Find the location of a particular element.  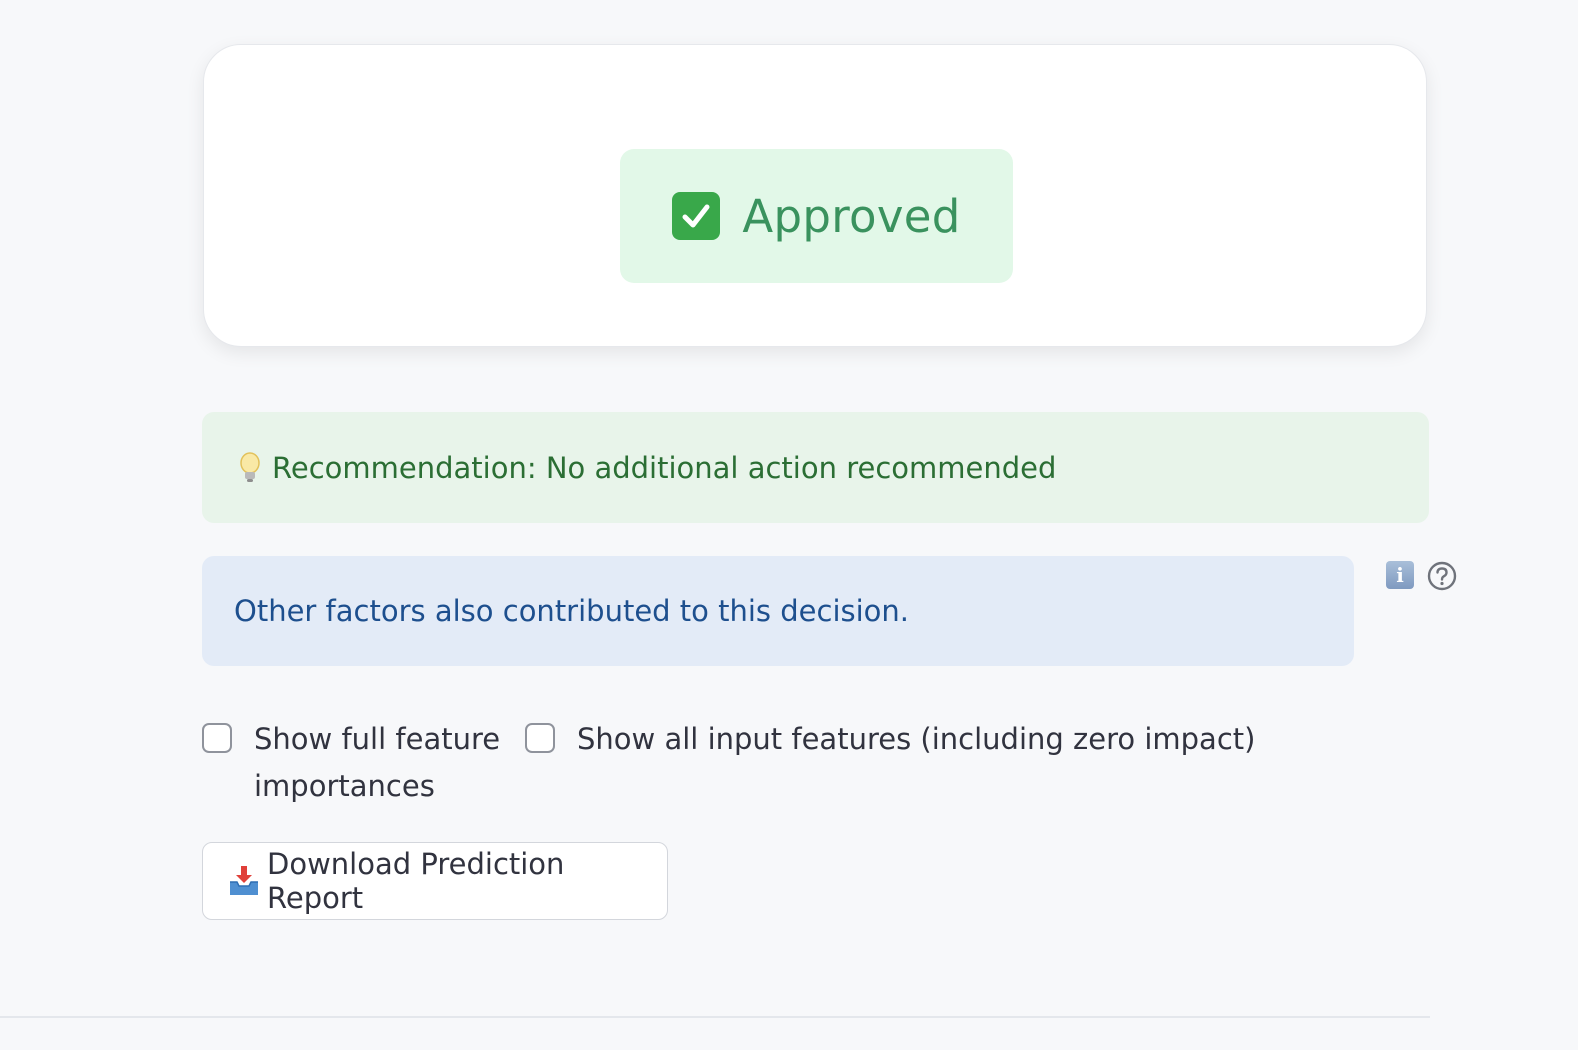

show-all-features-checkbox is located at coordinates (540, 738).